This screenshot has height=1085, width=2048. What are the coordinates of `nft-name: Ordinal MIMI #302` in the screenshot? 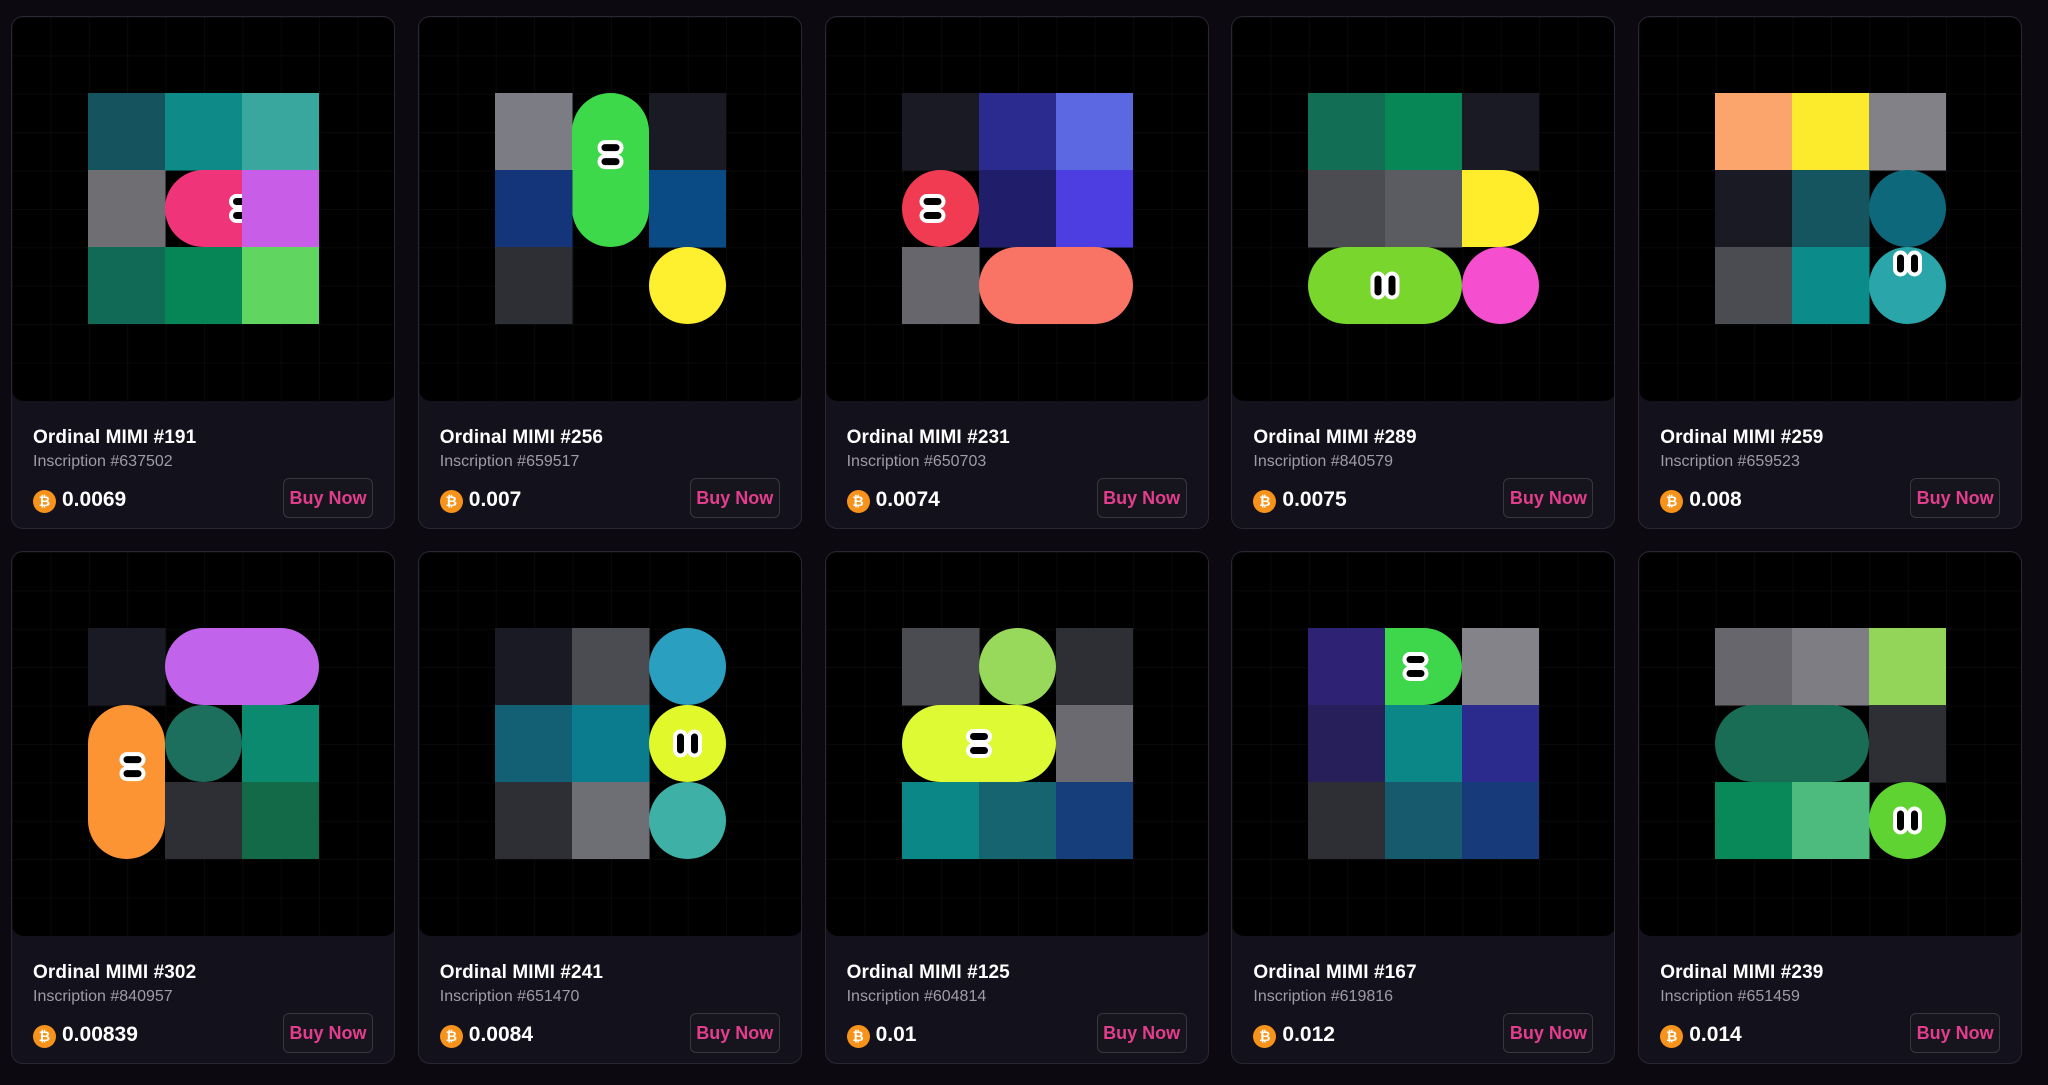 It's located at (115, 972).